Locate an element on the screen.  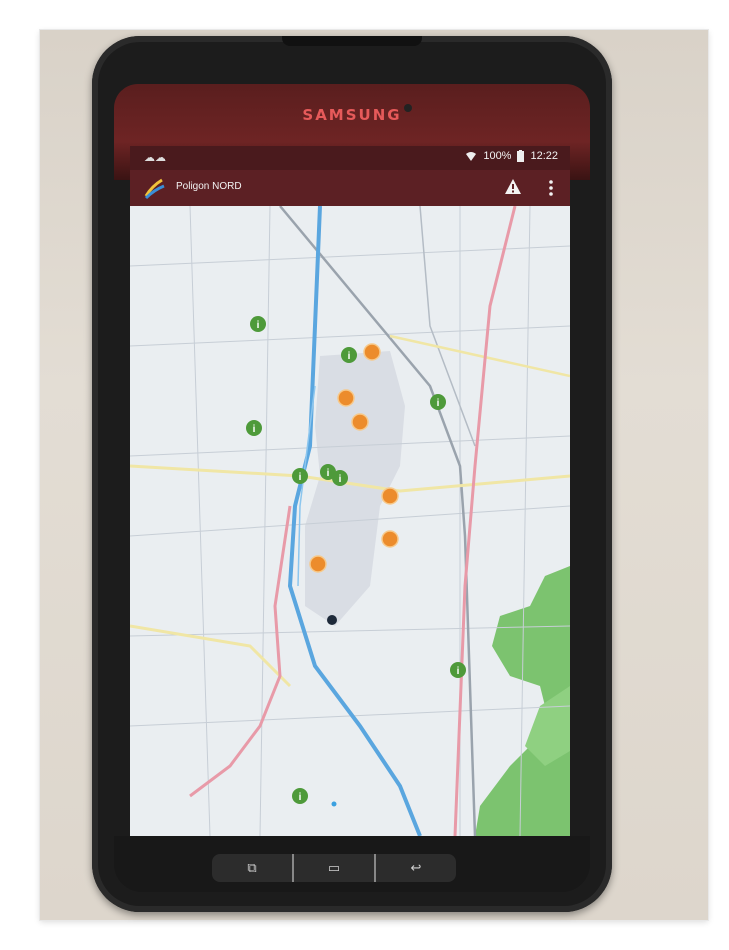
home-button: ▭ is located at coordinates (335, 868).